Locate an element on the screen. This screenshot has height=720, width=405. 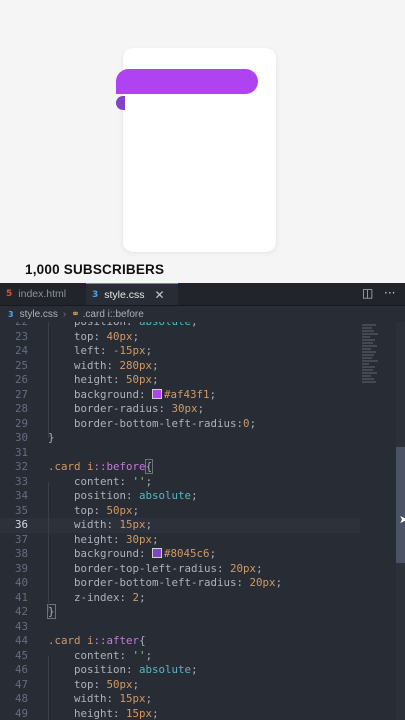
code-line: 27 background: #af43f1; is located at coordinates (180, 395).